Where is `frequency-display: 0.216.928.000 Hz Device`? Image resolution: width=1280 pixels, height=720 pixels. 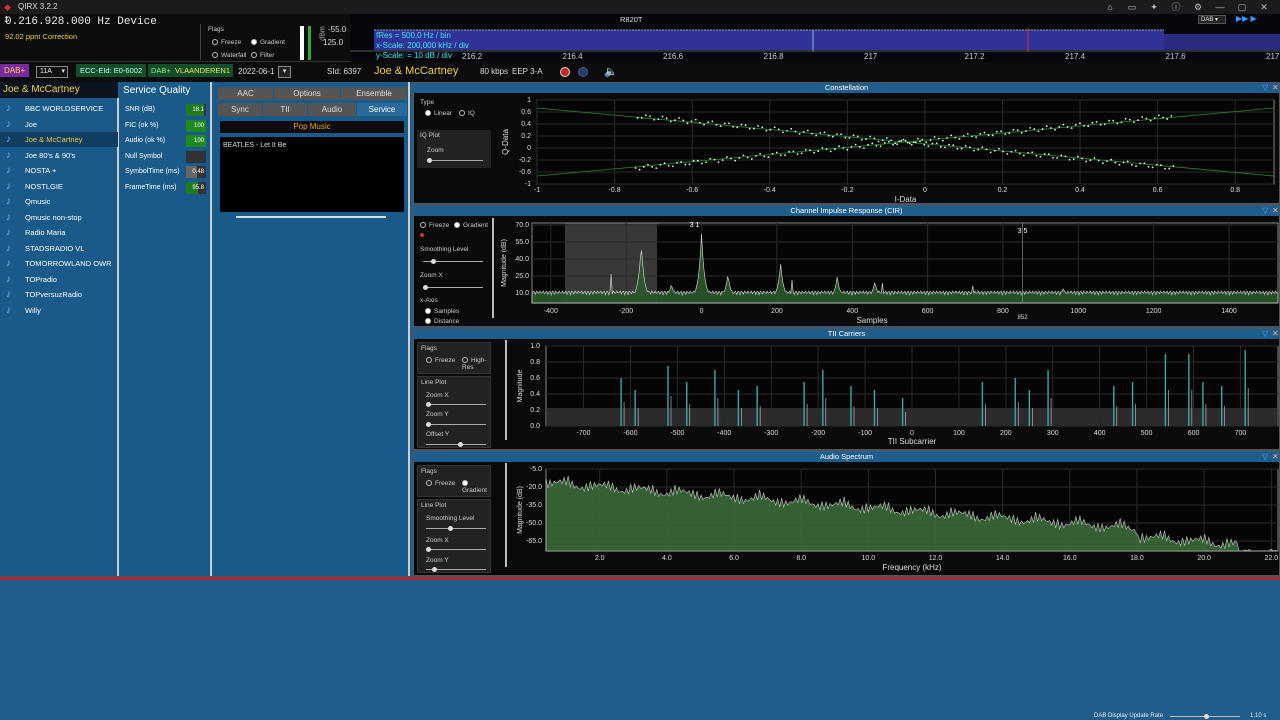
frequency-display: 0.216.928.000 Hz Device is located at coordinates (81, 22).